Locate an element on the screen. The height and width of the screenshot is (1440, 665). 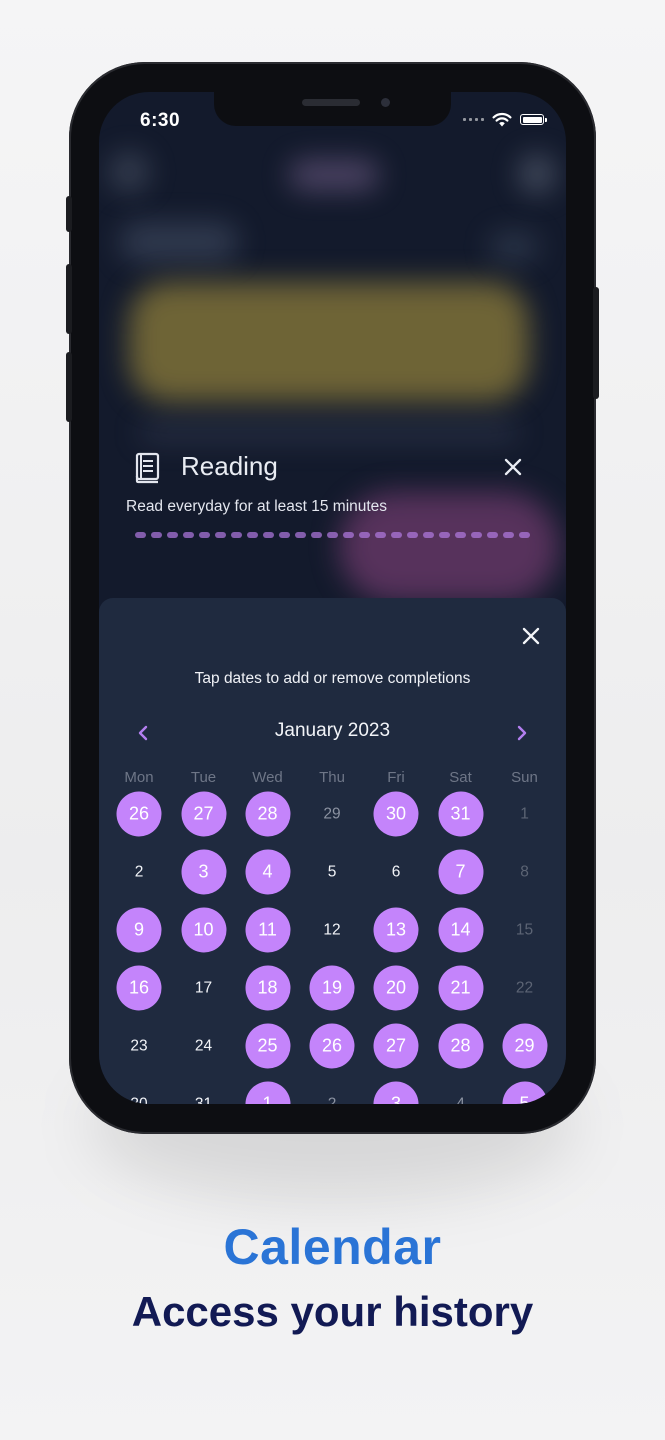
habit-title: Reading is located at coordinates (229, 466).